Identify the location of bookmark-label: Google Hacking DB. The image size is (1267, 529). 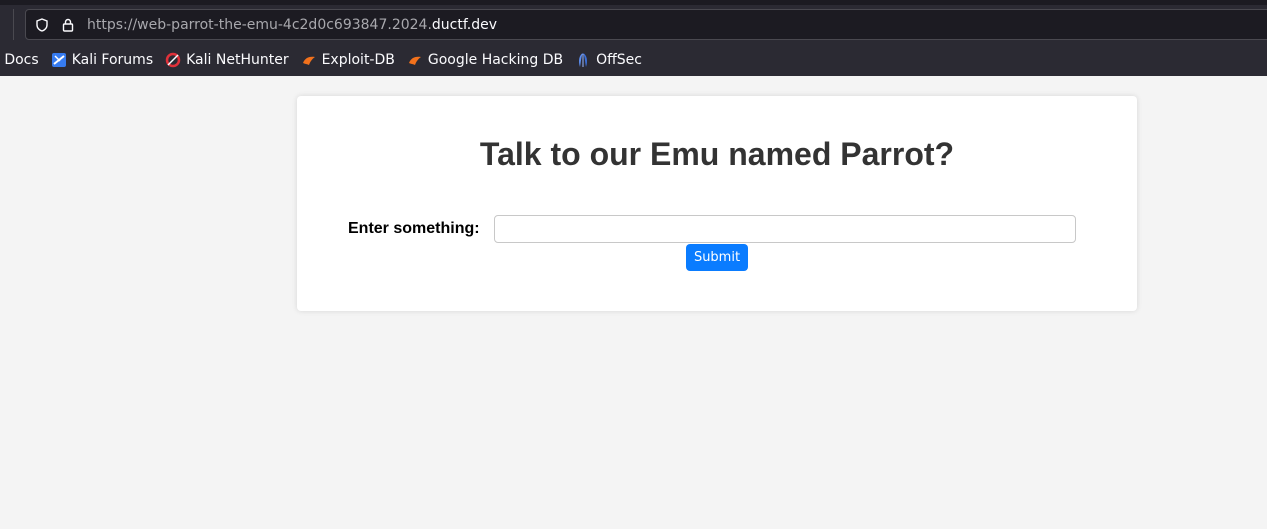
(495, 60).